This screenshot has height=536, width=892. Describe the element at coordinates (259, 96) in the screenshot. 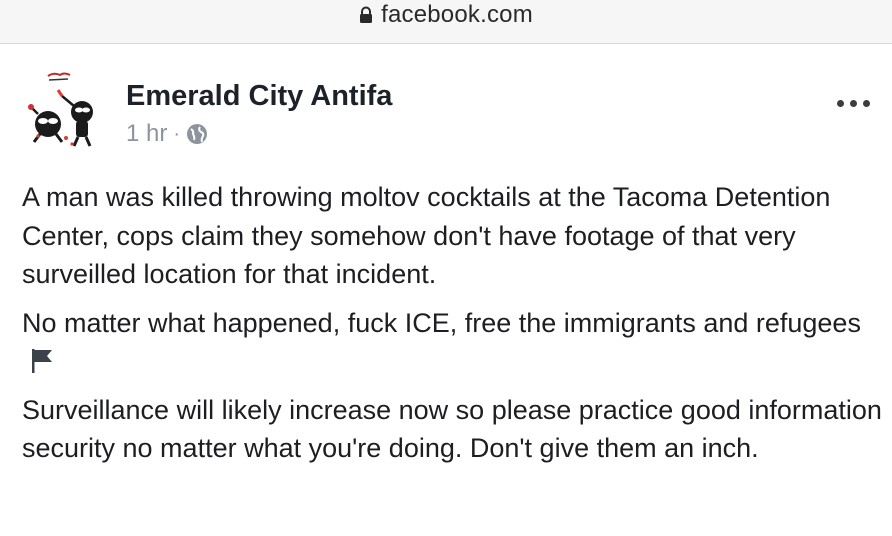

I see `author-name: Emerald City Antifa` at that location.